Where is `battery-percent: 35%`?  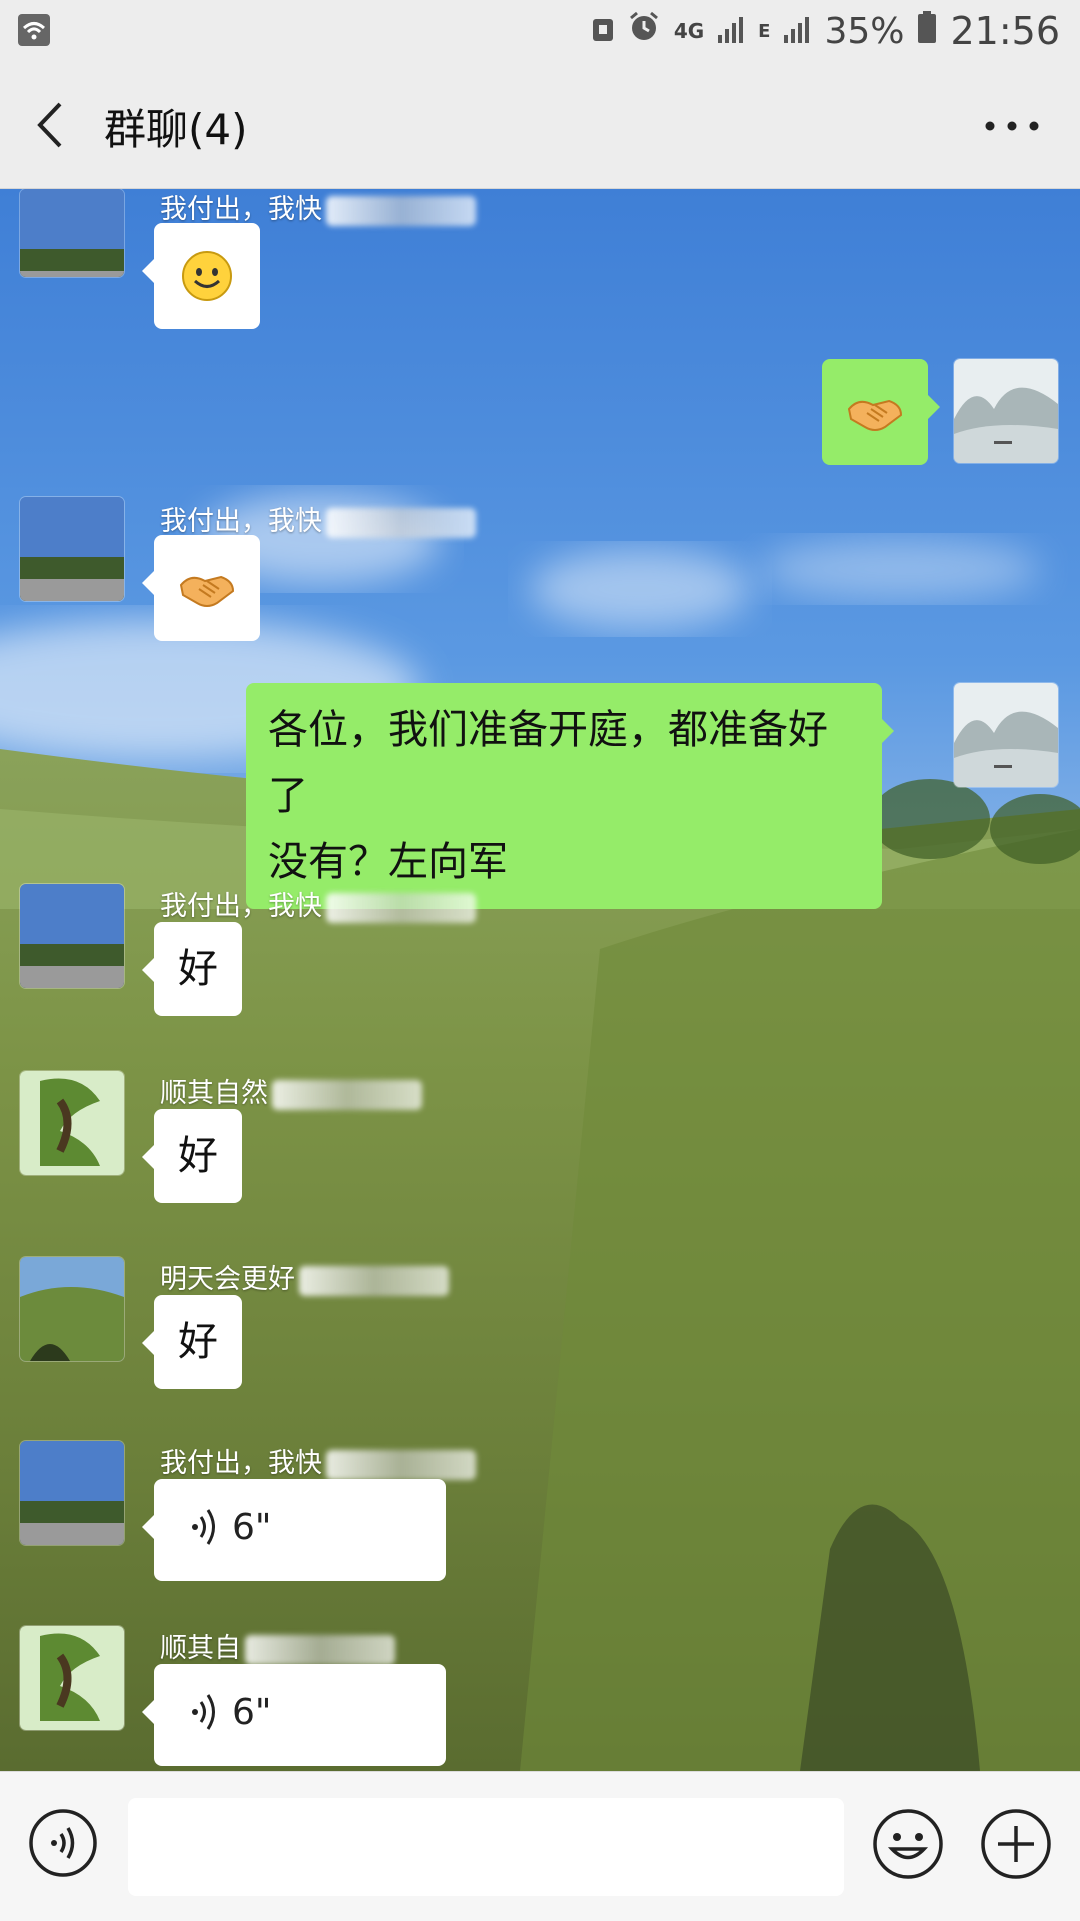
battery-percent: 35% is located at coordinates (864, 31).